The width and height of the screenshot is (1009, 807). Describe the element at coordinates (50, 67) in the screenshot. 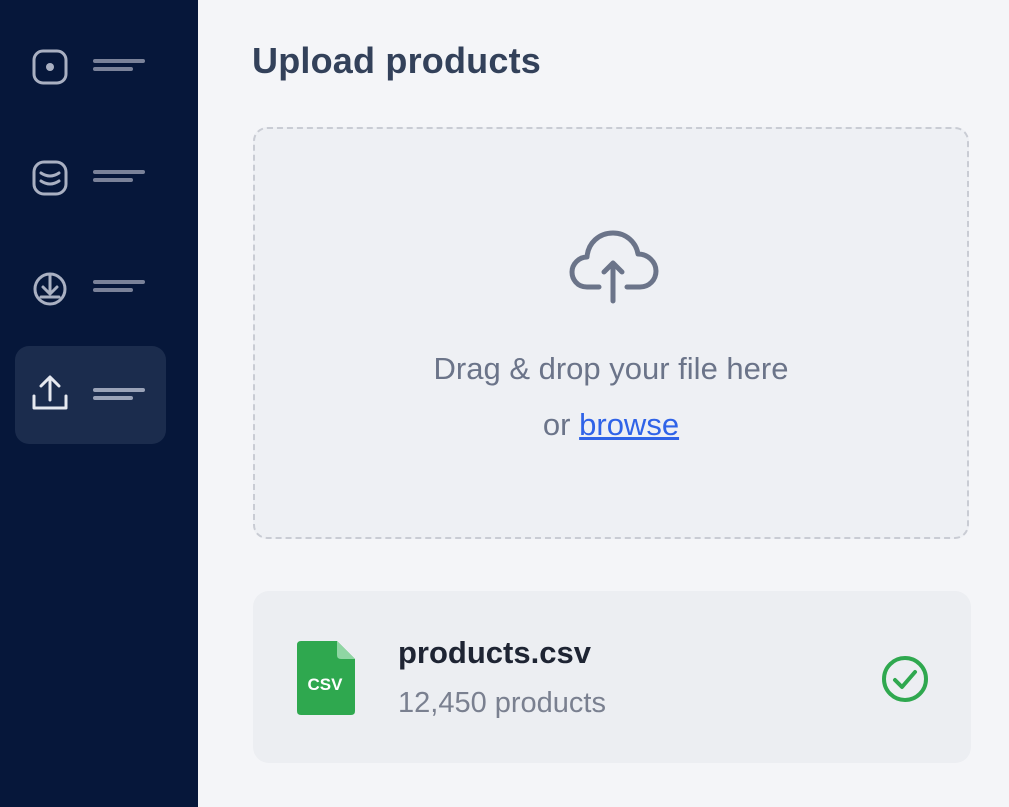

I see `dashboard-icon` at that location.